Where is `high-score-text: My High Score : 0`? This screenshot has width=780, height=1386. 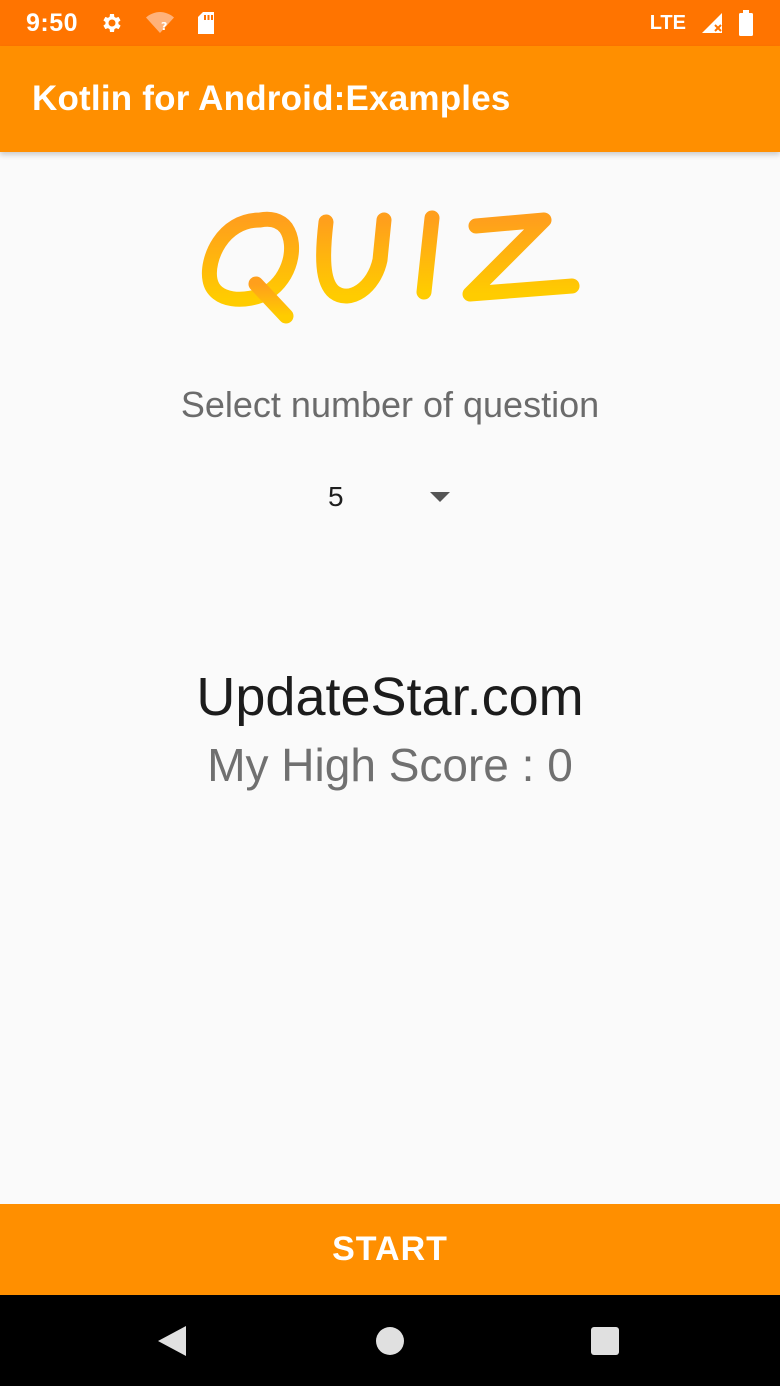
high-score-text: My High Score : 0 is located at coordinates (390, 765).